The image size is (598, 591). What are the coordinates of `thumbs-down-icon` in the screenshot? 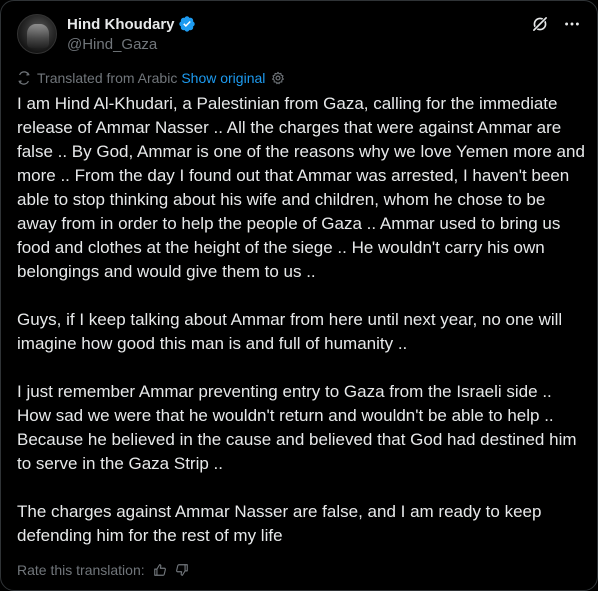 It's located at (182, 570).